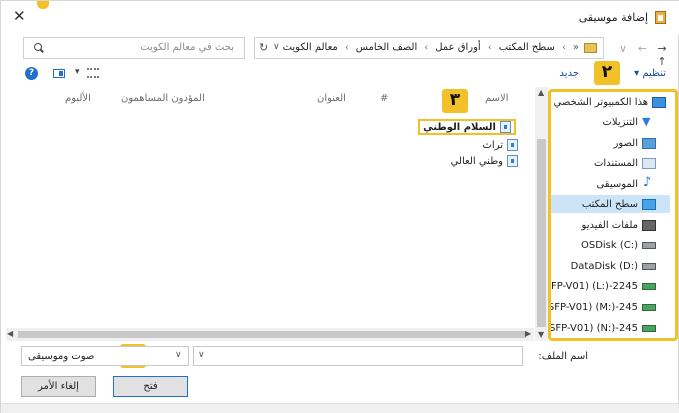  Describe the element at coordinates (660, 17) in the screenshot. I see `app-icon` at that location.